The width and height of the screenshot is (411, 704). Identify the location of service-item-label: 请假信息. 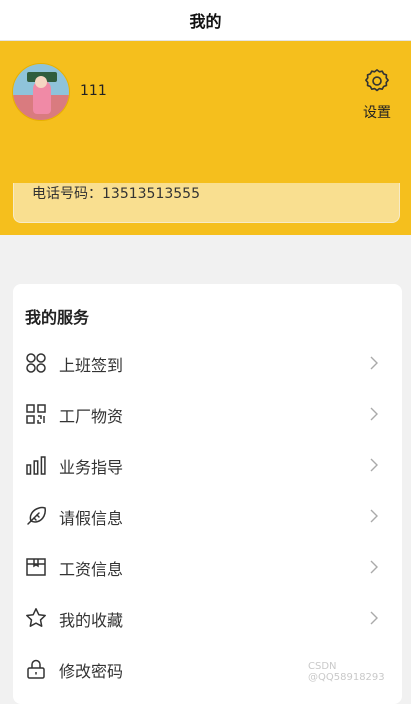
(91, 518).